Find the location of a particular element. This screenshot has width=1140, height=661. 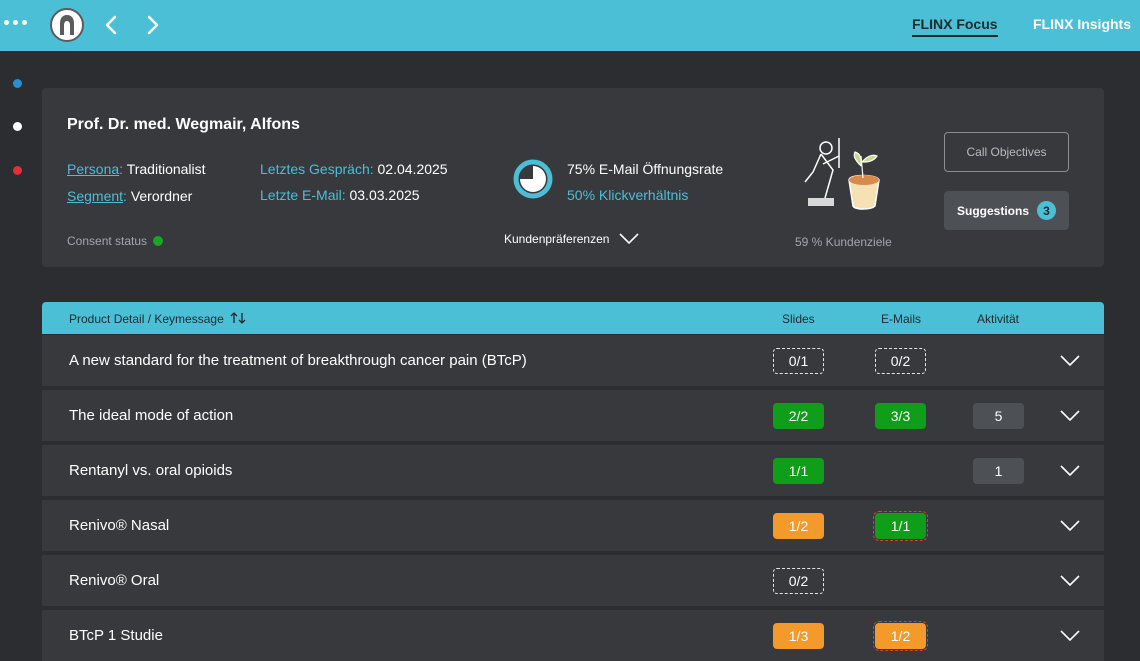

sort-icon is located at coordinates (238, 318).